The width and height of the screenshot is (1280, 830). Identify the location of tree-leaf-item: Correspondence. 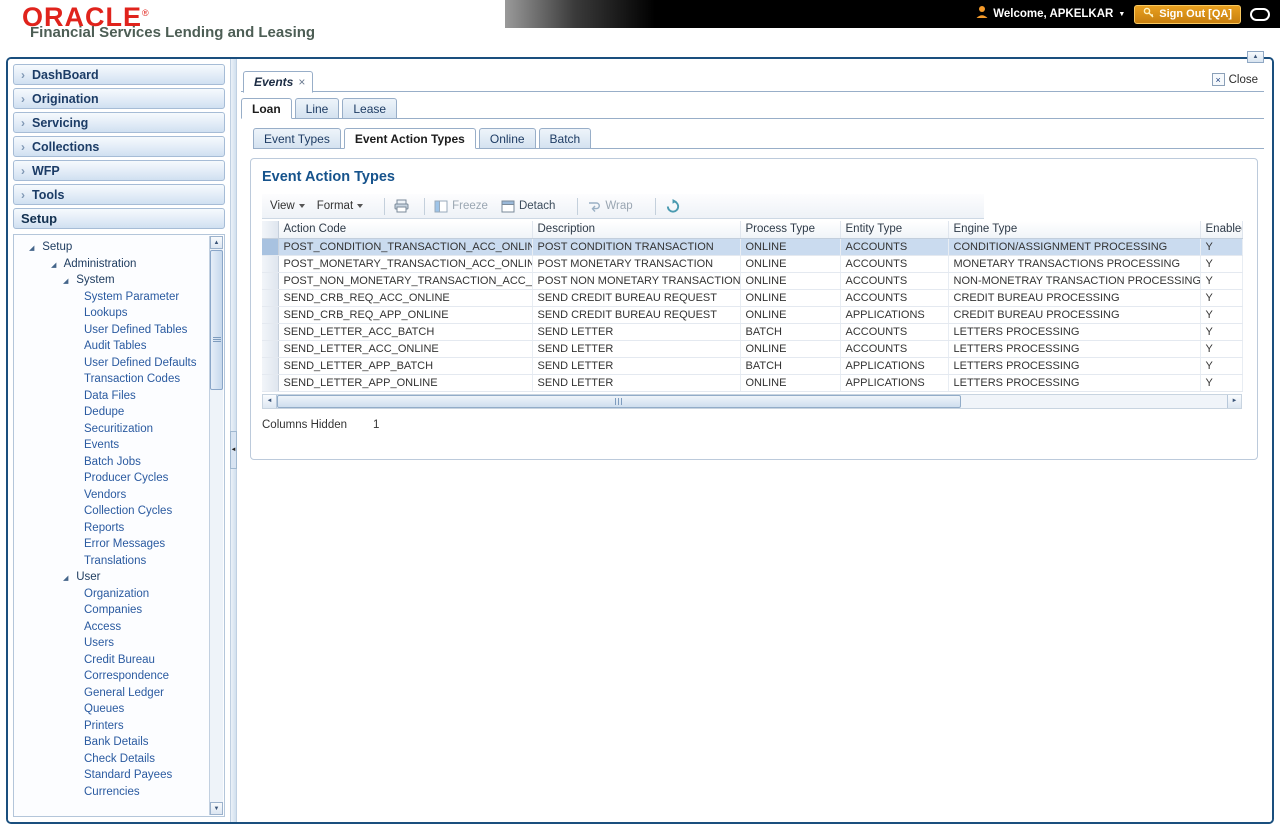
(111, 676).